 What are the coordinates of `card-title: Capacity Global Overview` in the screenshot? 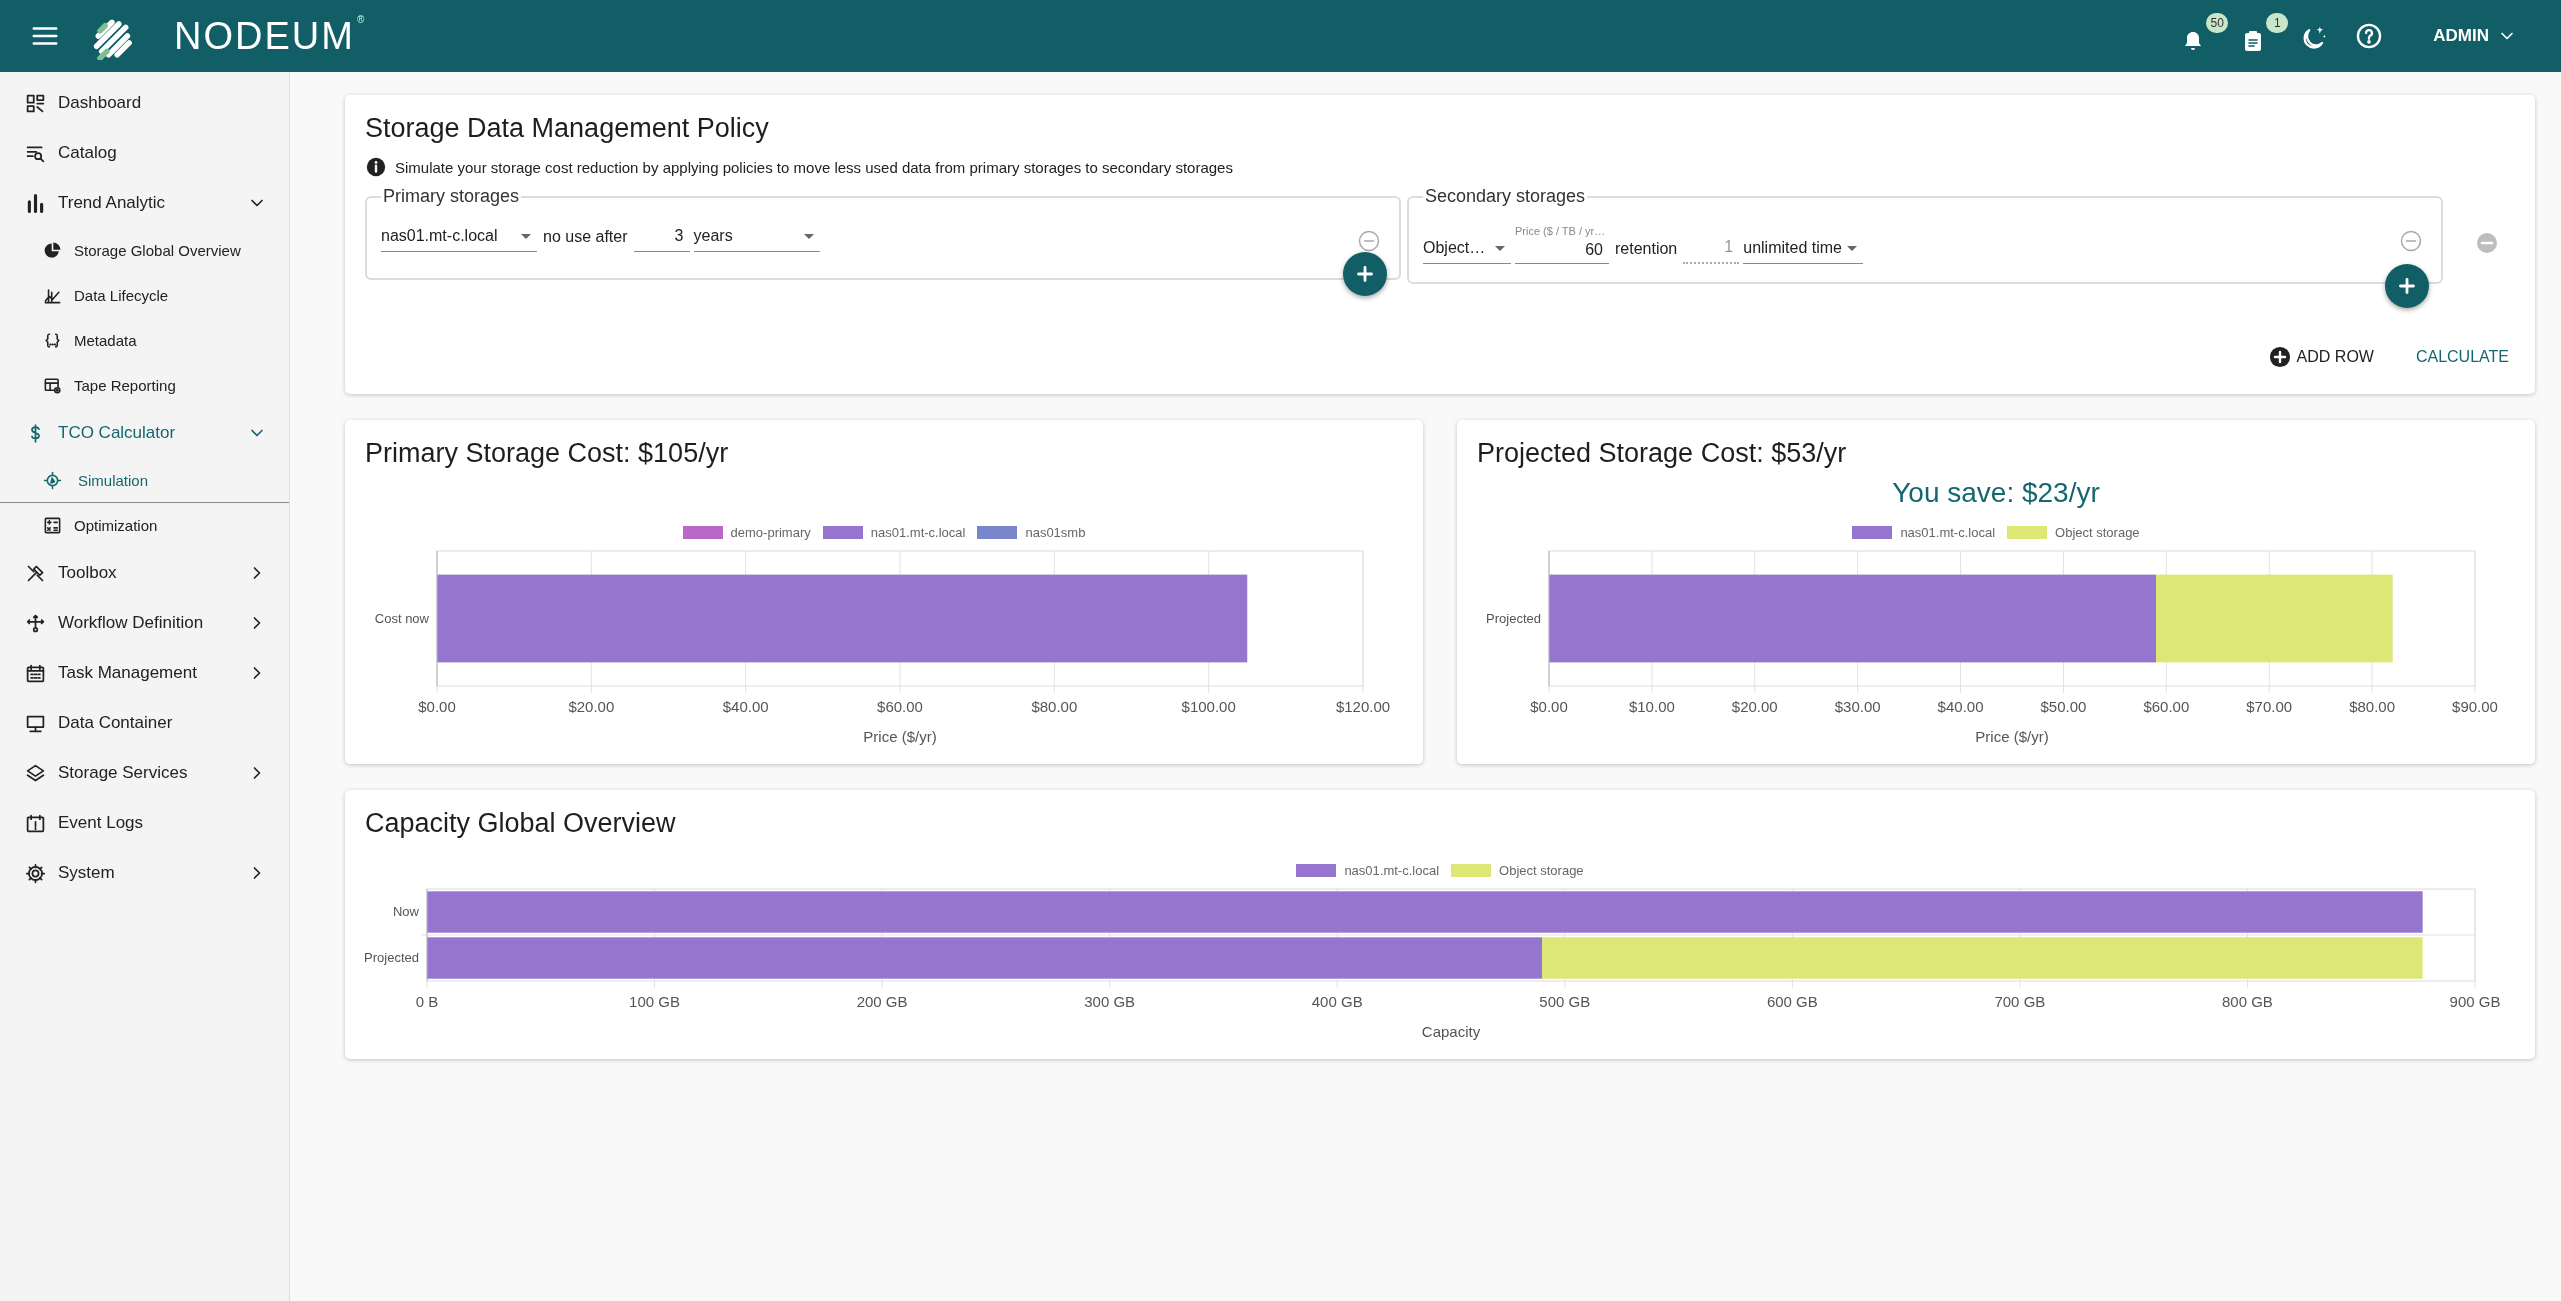 It's located at (521, 823).